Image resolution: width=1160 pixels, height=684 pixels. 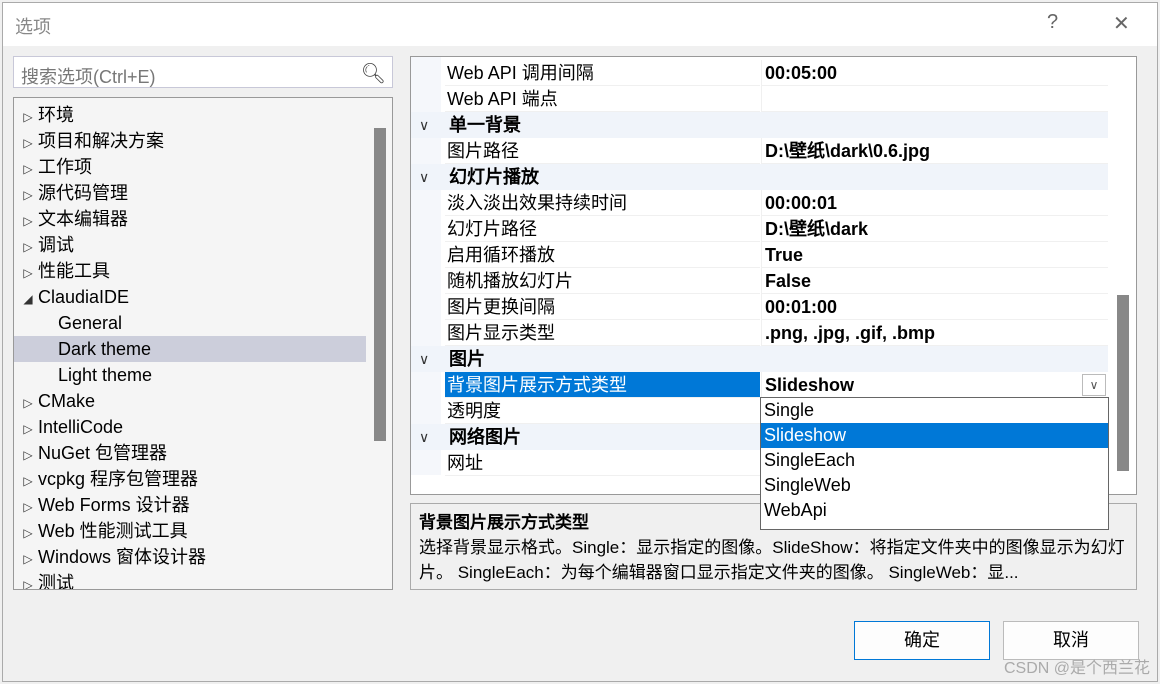 What do you see at coordinates (28, 299) in the screenshot?
I see `collapse-arrow-icon: ◢` at bounding box center [28, 299].